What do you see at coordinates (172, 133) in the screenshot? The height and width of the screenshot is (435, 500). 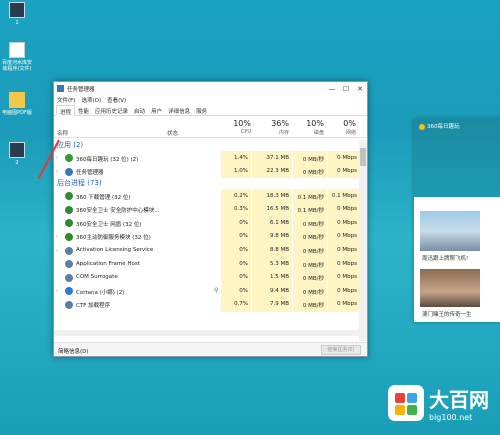 I see `column-status: 状态` at bounding box center [172, 133].